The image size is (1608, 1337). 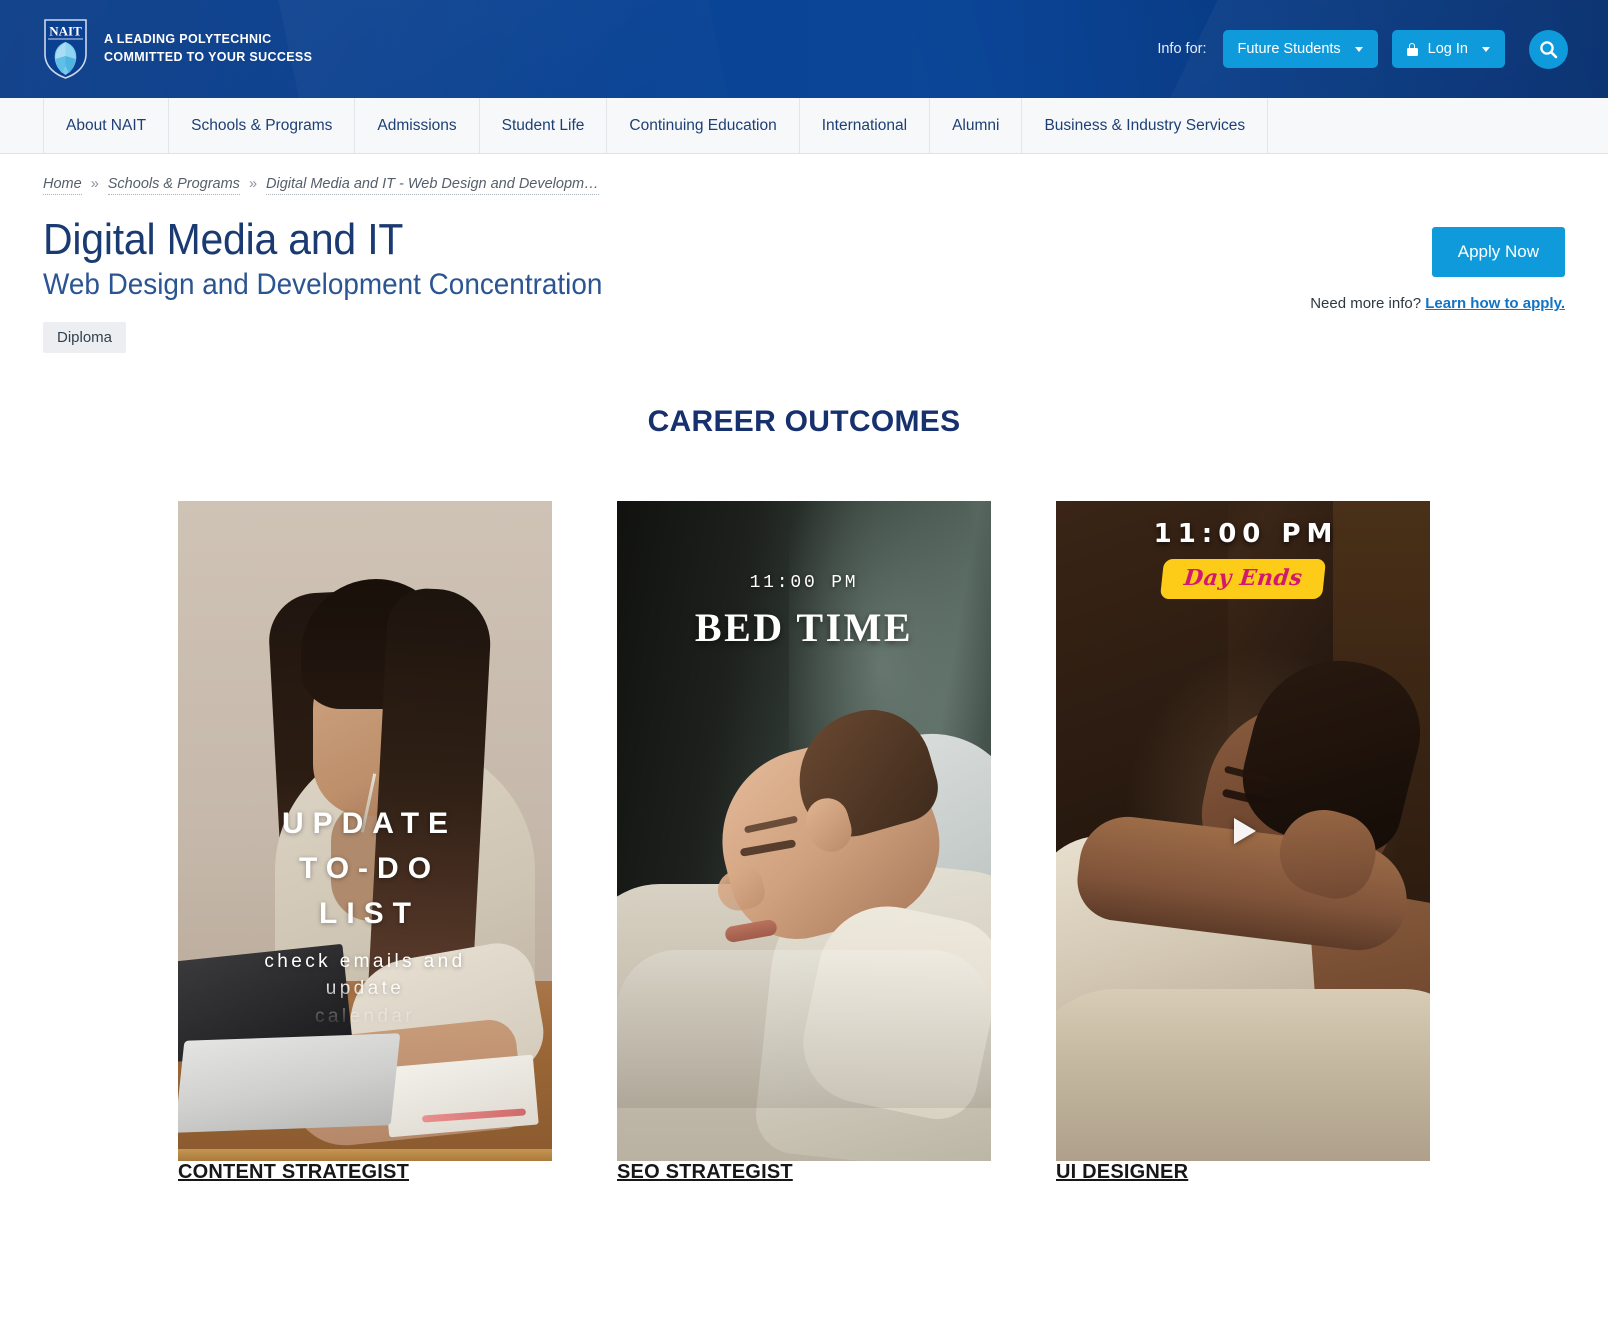 What do you see at coordinates (1145, 125) in the screenshot?
I see `nav-item-business-industry-services: Business & Industry Services` at bounding box center [1145, 125].